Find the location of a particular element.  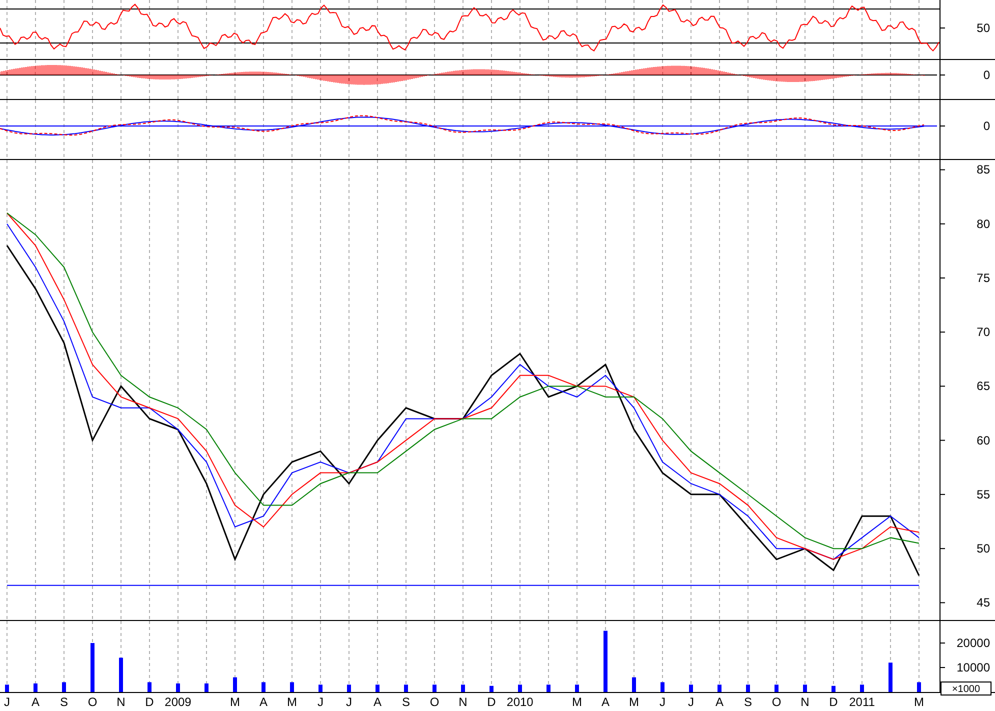

unit-label: ×1000 is located at coordinates (966, 689).